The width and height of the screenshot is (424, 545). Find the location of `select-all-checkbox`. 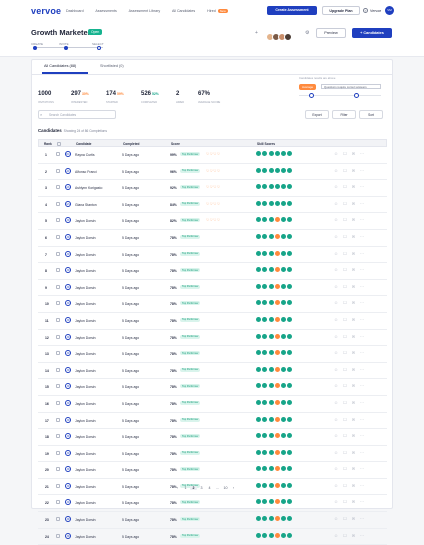

select-all-checkbox is located at coordinates (59, 143).